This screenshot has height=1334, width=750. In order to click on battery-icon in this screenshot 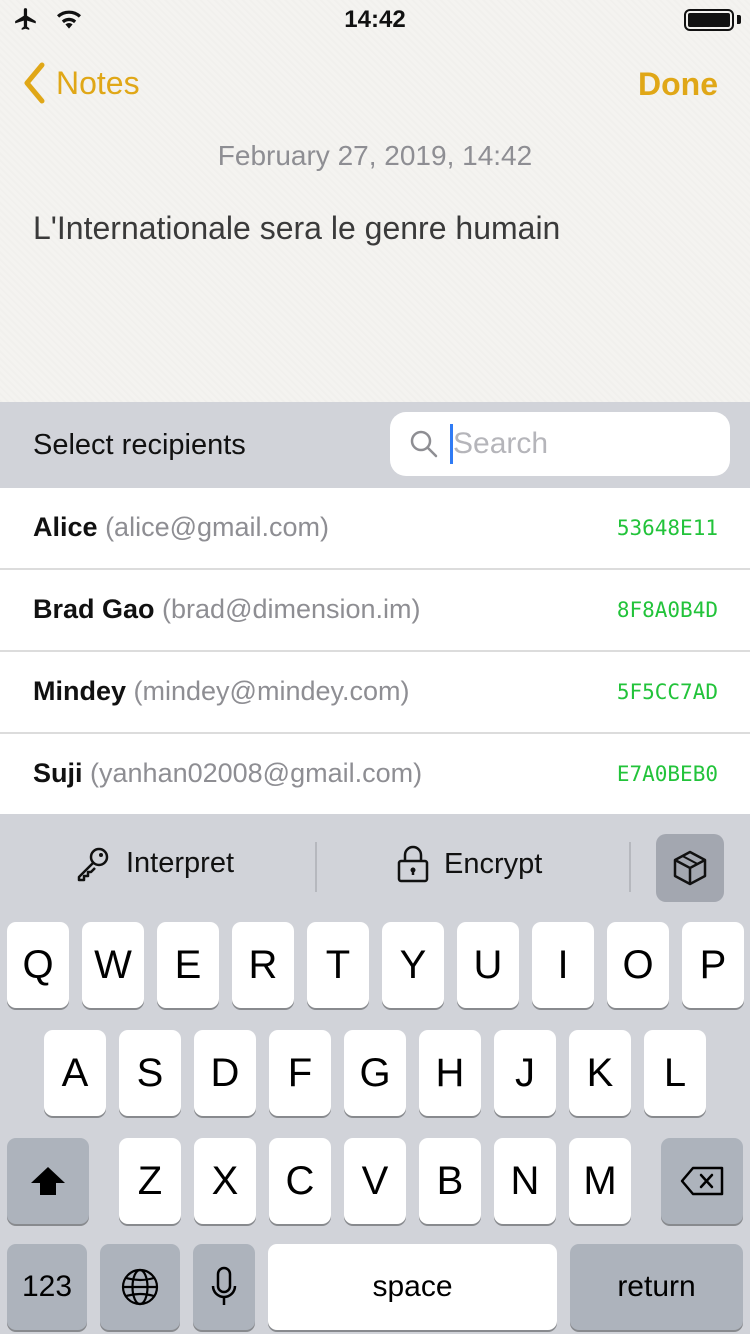, I will do `click(709, 20)`.